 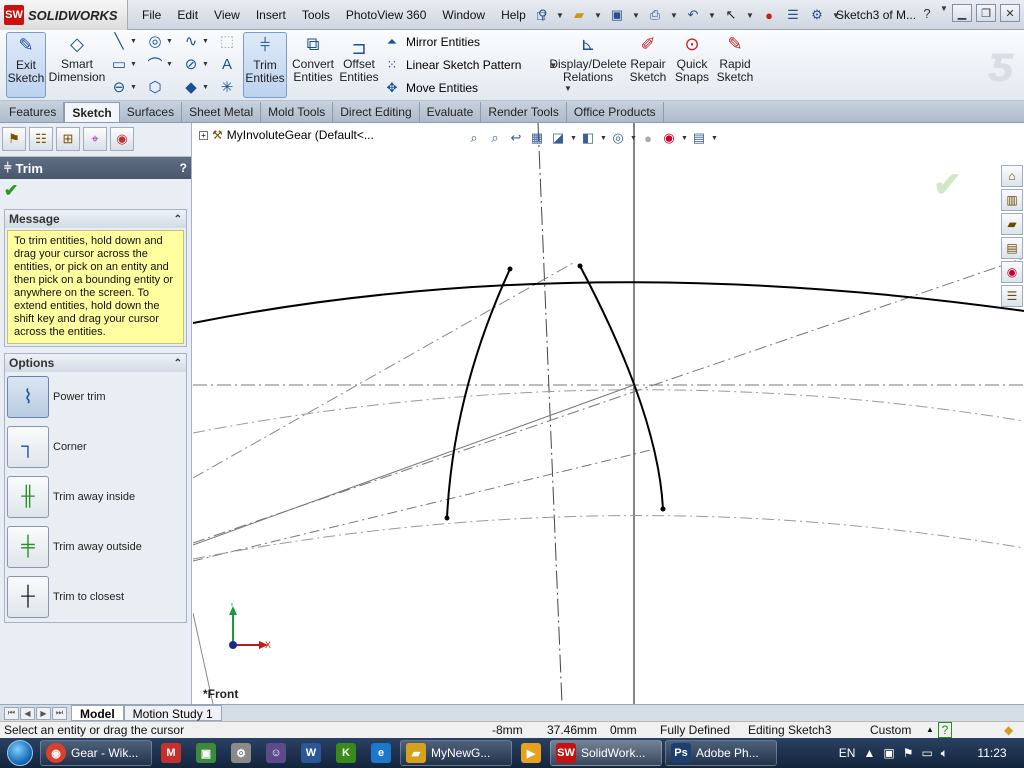 What do you see at coordinates (962, 13) in the screenshot?
I see `minimize-button: ▁` at bounding box center [962, 13].